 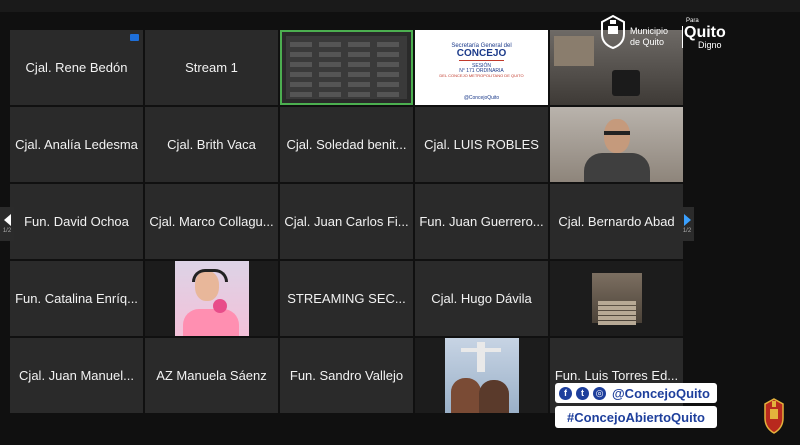 I want to click on title-bar, so click(x=400, y=6).